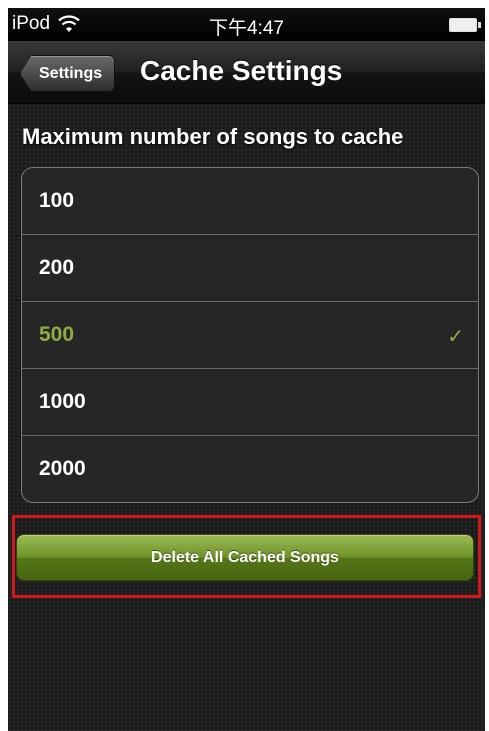 The image size is (489, 731). I want to click on option-row-500: 500 ✓, so click(250, 335).